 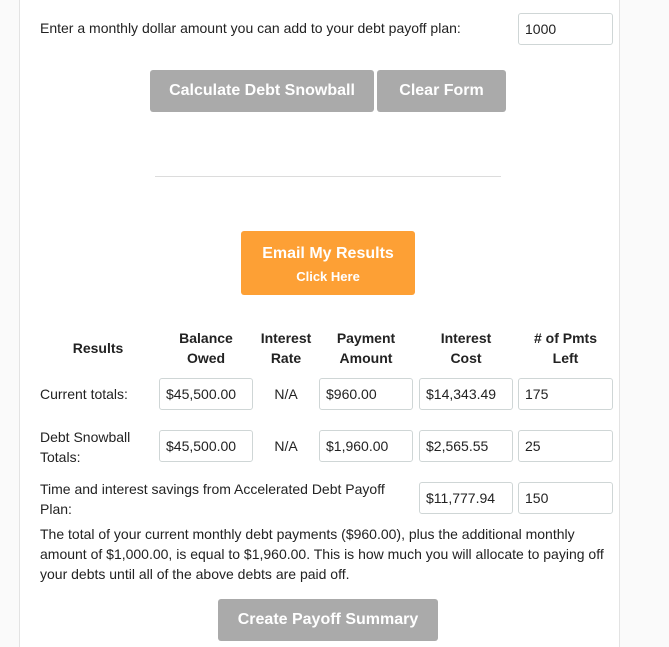 What do you see at coordinates (466, 394) in the screenshot?
I see `current-interest-cost-field: $14,343.49` at bounding box center [466, 394].